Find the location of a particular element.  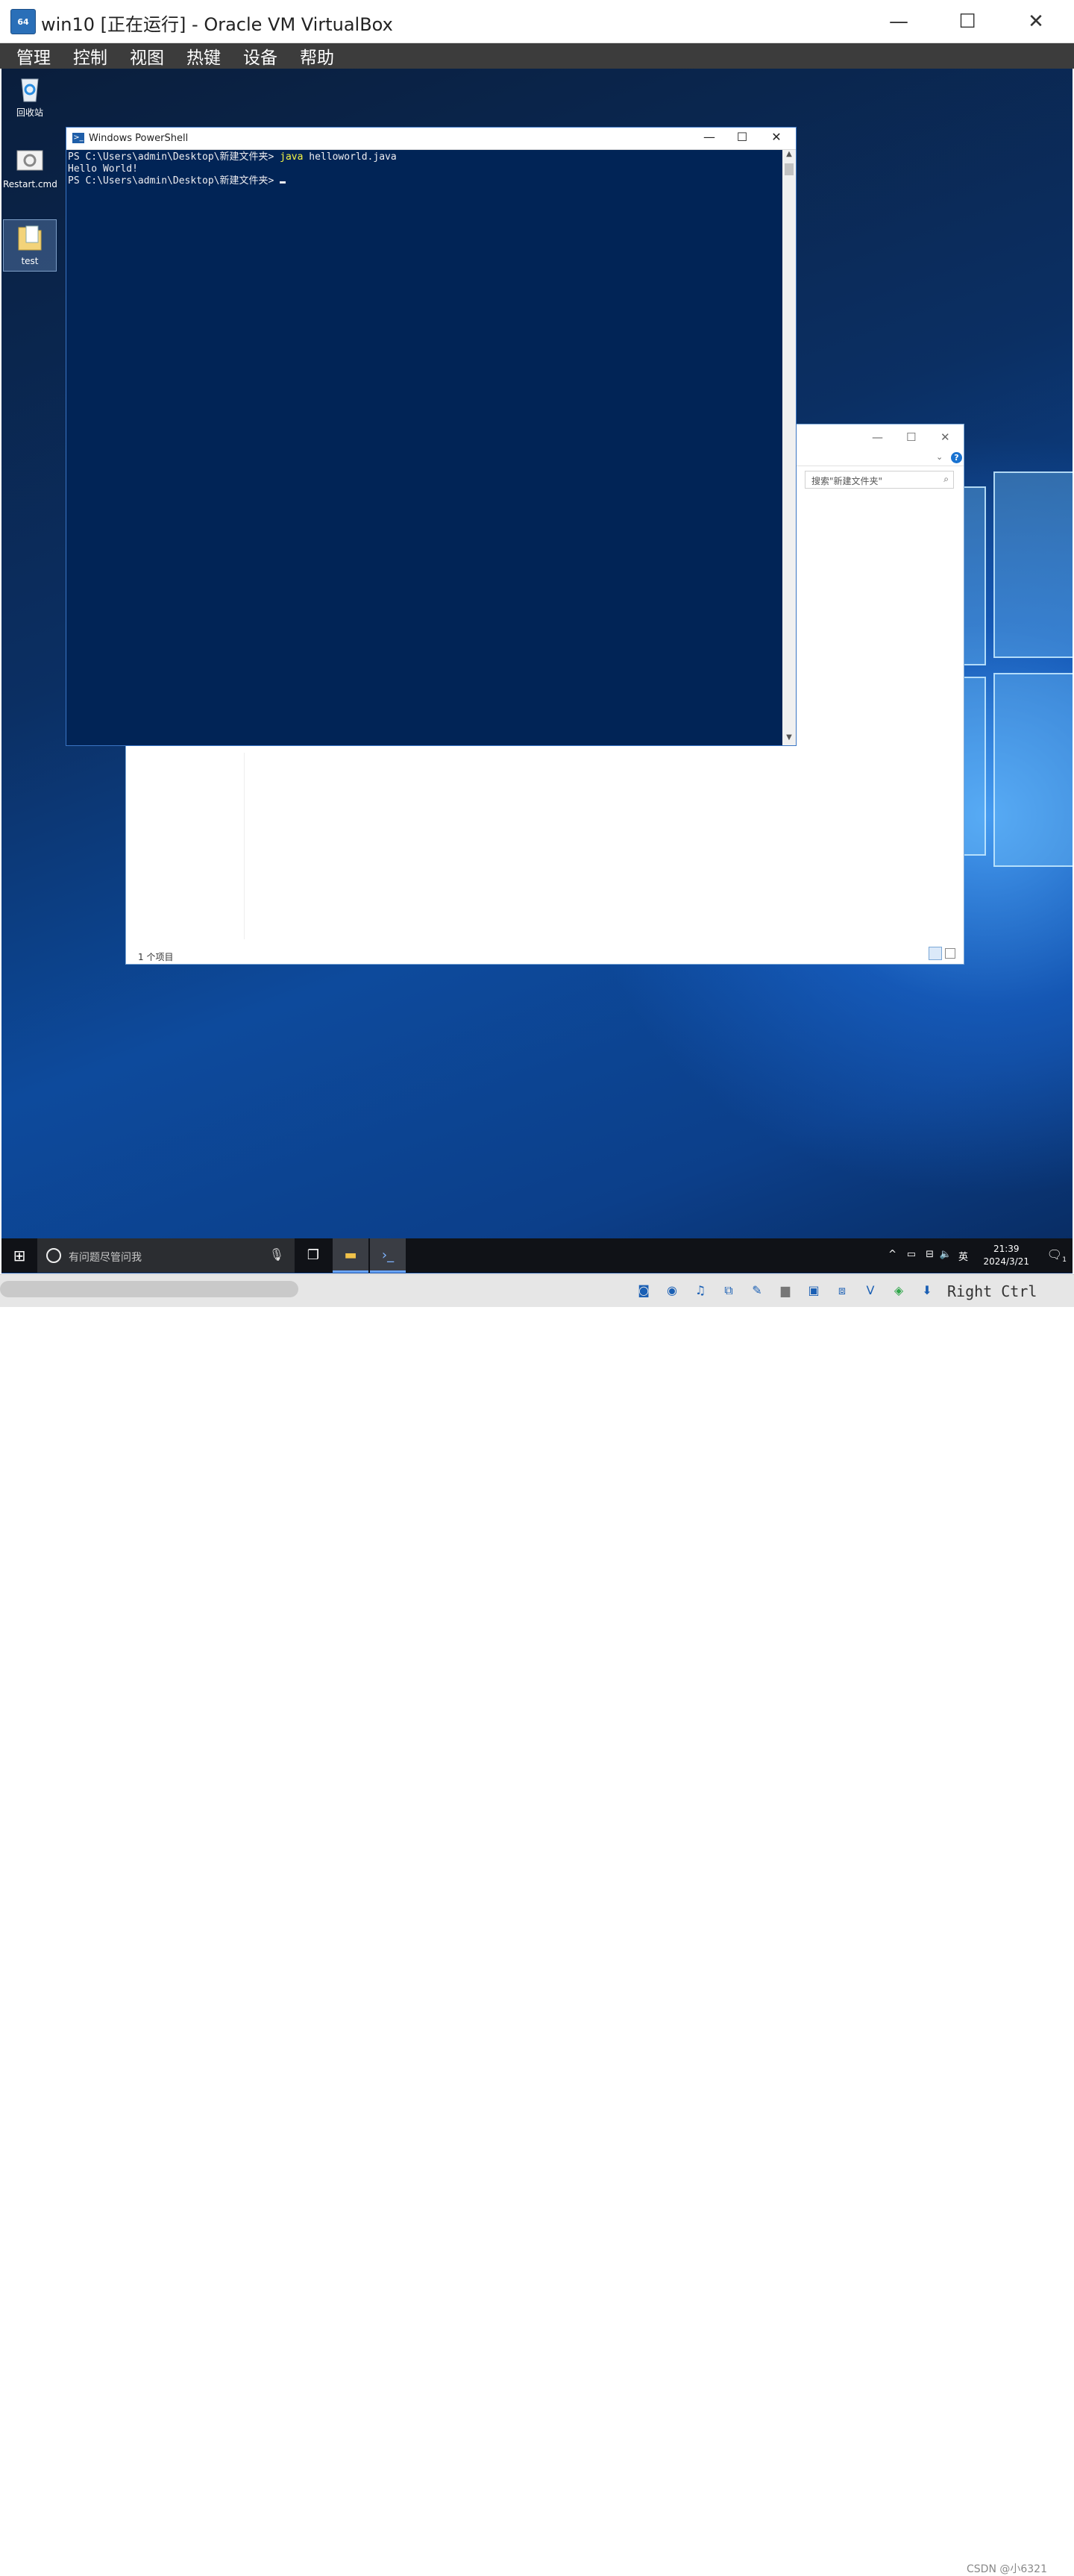

explorer-minimize-button: — is located at coordinates (877, 437).